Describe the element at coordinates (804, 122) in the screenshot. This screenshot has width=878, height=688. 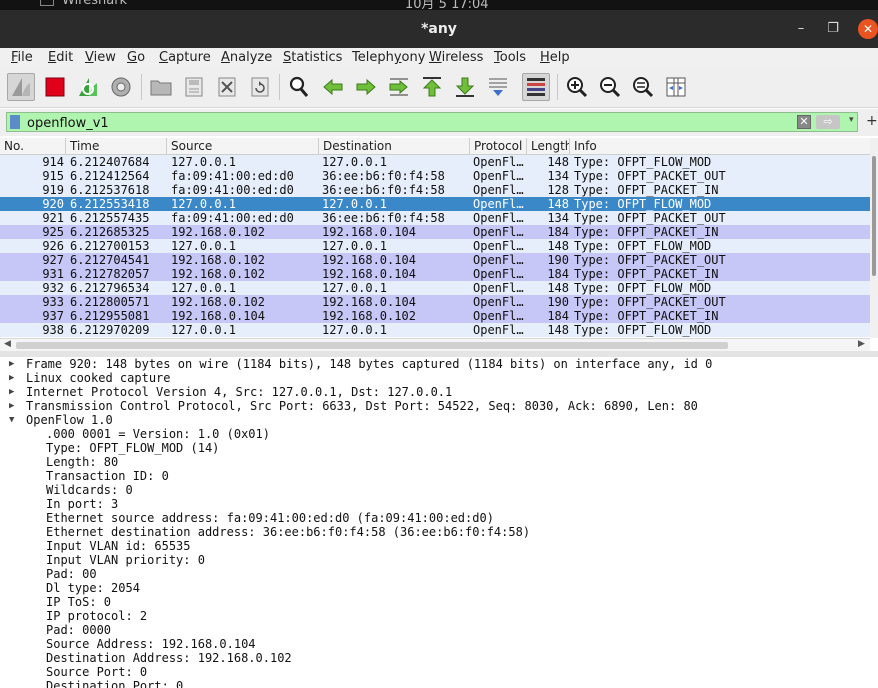
I see `clear-filter-icon: ✕` at that location.